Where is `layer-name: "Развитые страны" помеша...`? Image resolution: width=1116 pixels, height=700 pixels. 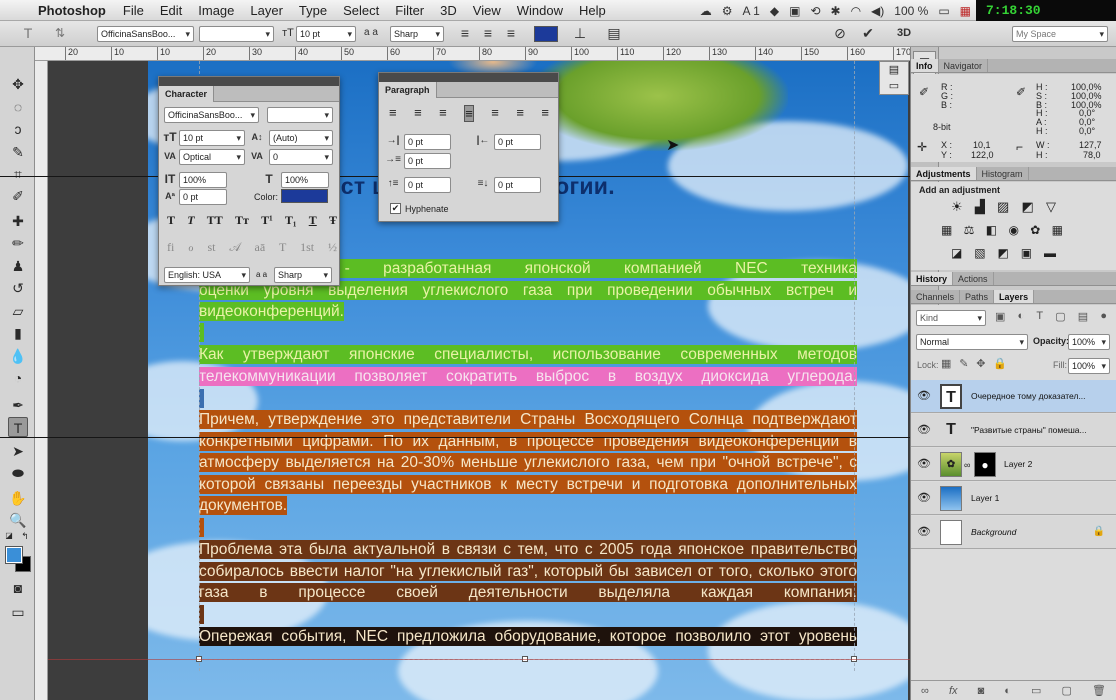 layer-name: "Развитые страны" помеша... is located at coordinates (1029, 430).